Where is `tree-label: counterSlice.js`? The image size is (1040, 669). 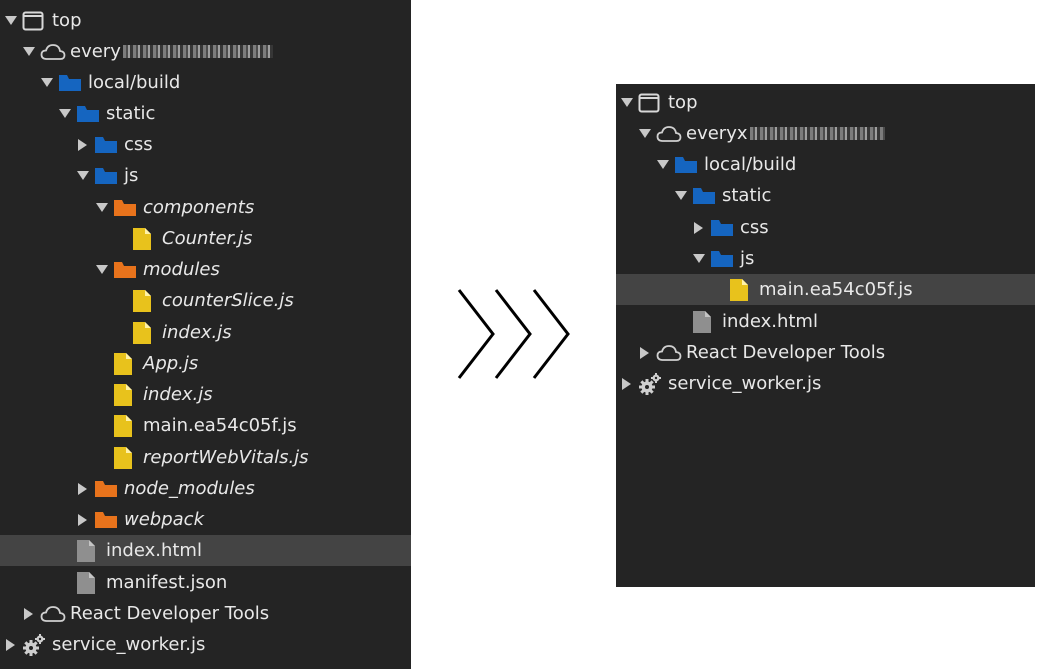 tree-label: counterSlice.js is located at coordinates (228, 300).